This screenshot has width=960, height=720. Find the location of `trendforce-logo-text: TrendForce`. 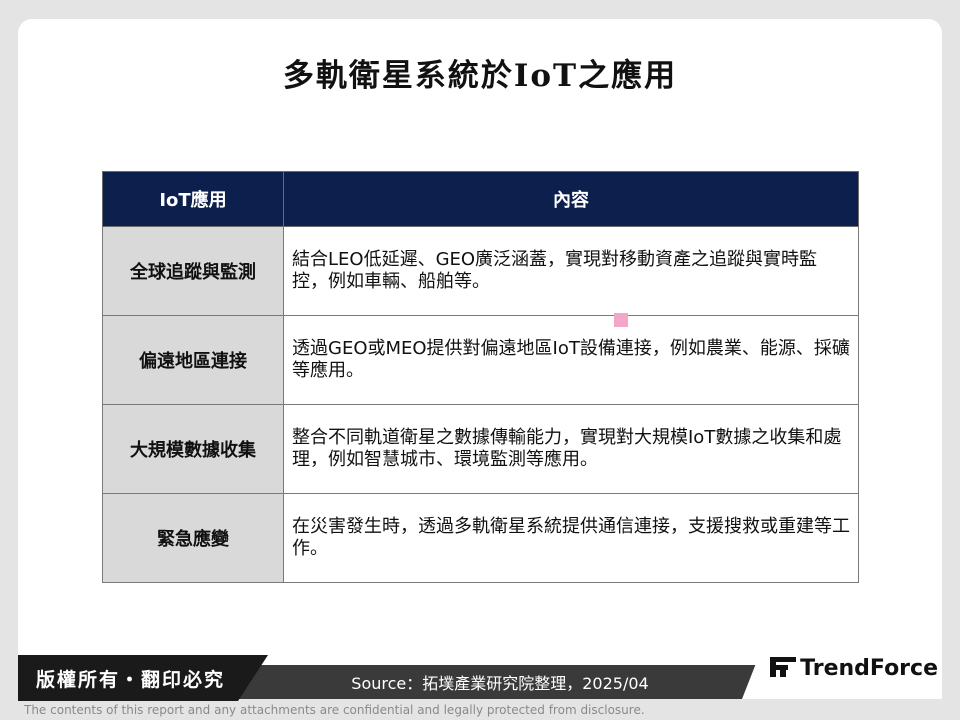

trendforce-logo-text: TrendForce is located at coordinates (869, 668).